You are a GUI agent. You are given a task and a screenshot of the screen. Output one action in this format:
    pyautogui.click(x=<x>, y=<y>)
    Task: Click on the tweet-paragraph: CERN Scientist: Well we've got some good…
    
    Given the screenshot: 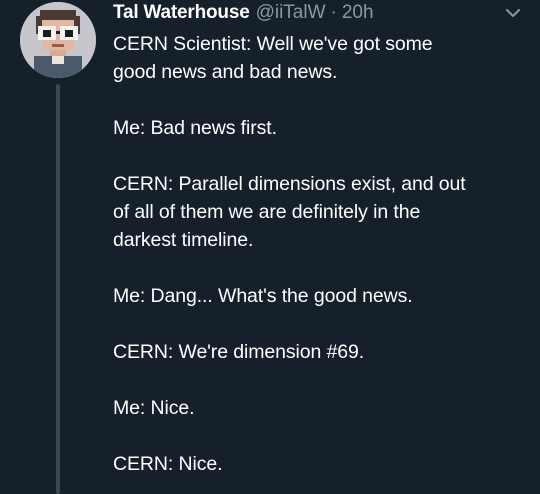 What is the action you would take?
    pyautogui.click(x=273, y=58)
    